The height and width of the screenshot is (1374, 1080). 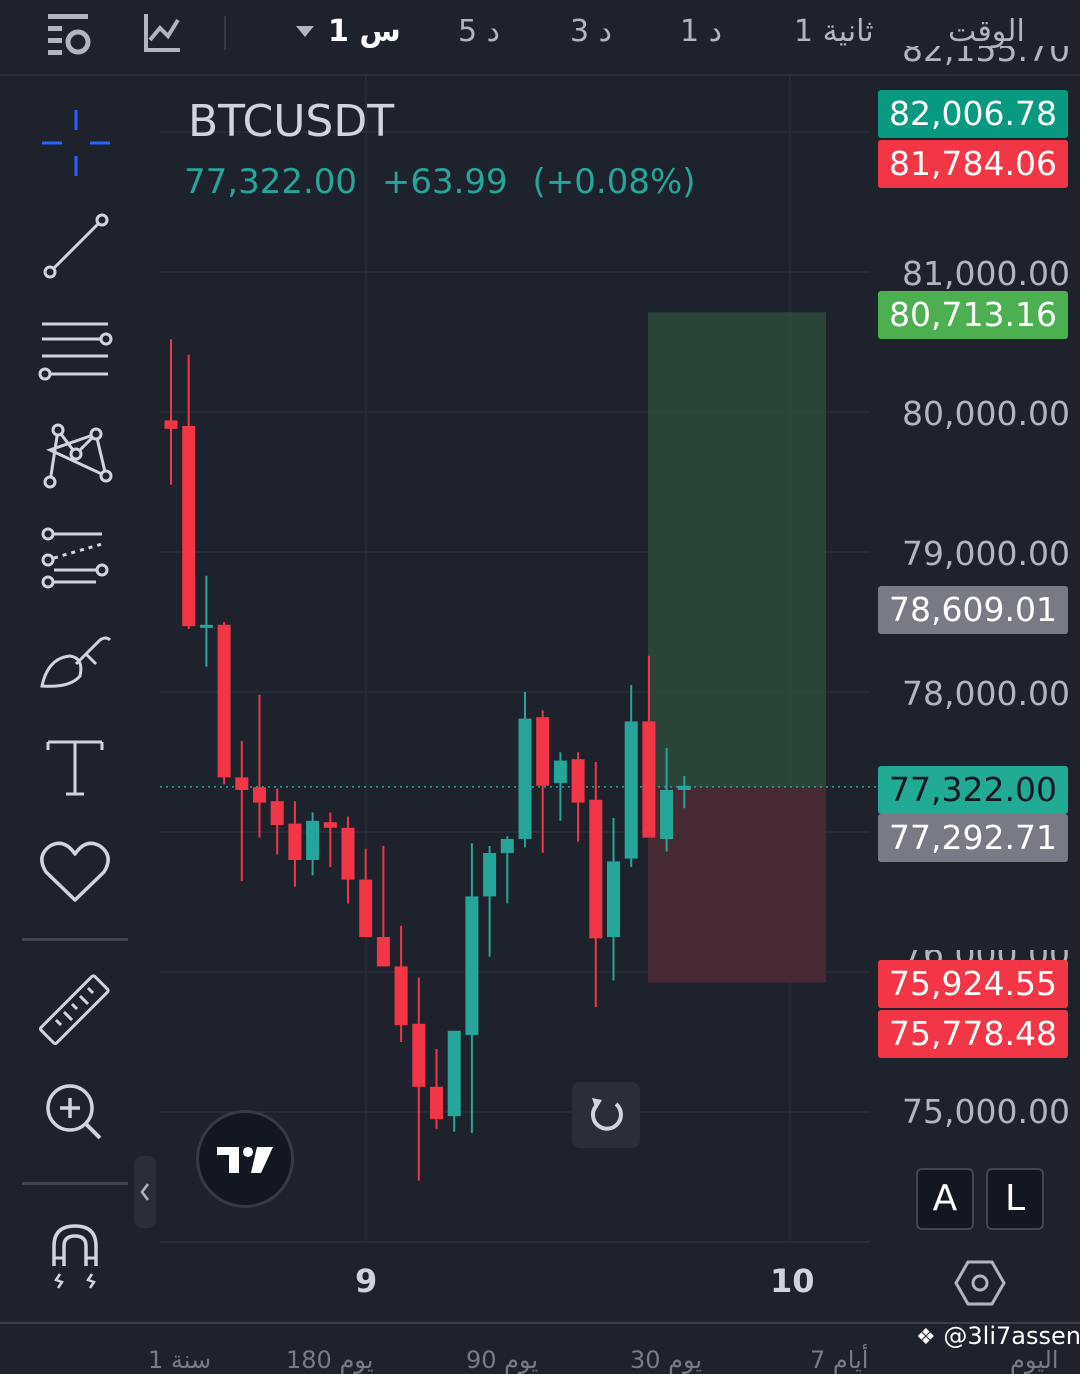 I want to click on symbol-name: BTCUSDT, so click(x=291, y=121).